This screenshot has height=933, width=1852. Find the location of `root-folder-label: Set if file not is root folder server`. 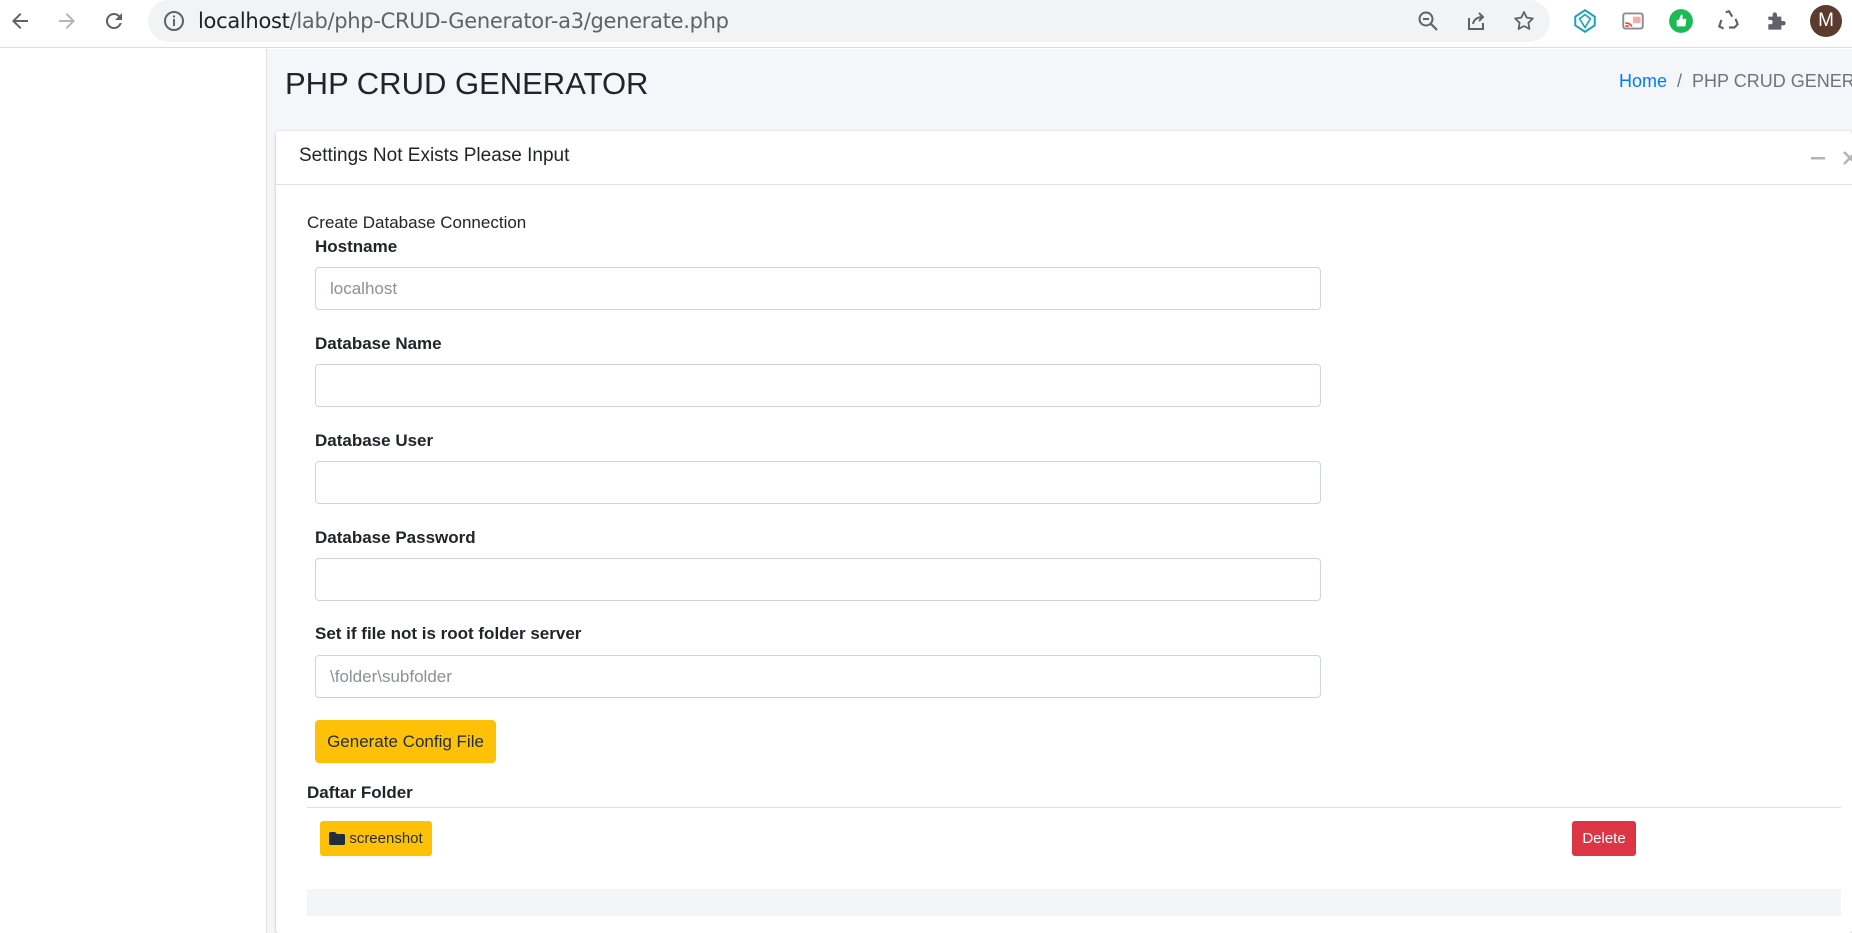

root-folder-label: Set if file not is root folder server is located at coordinates (448, 633).